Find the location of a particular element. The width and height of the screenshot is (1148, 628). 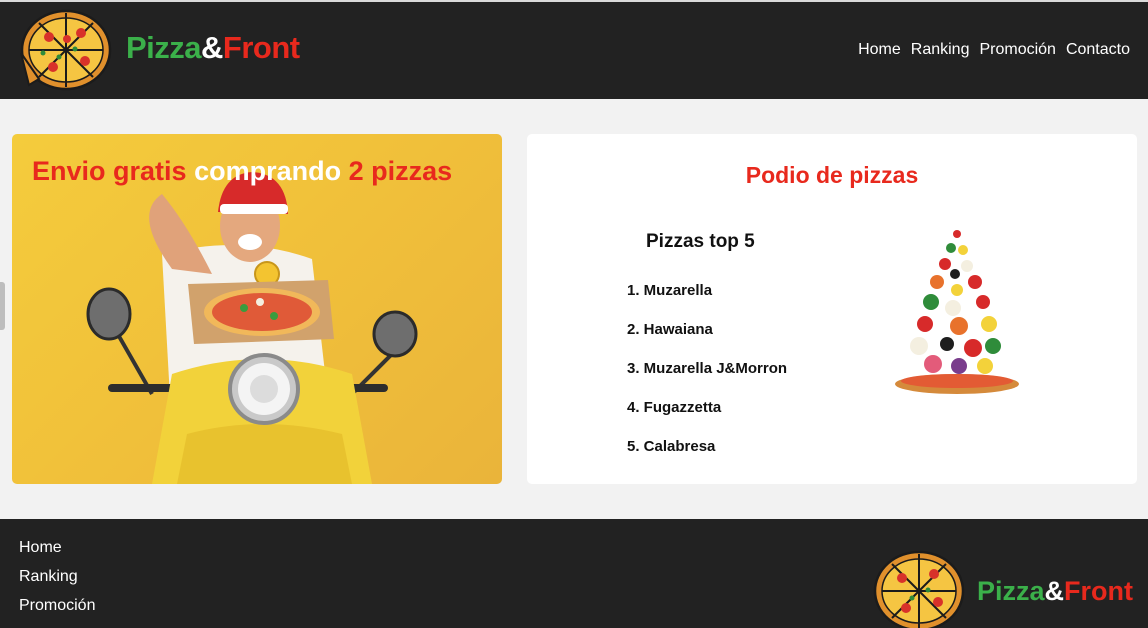

brand-name: Pizza&Front is located at coordinates (213, 48).